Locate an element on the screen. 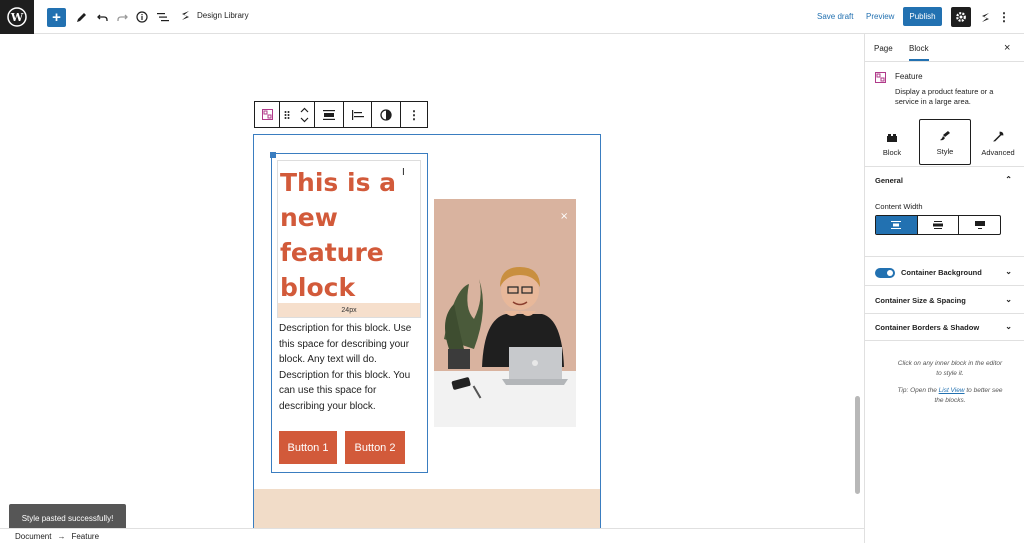  align-full-icon is located at coordinates (329, 114).